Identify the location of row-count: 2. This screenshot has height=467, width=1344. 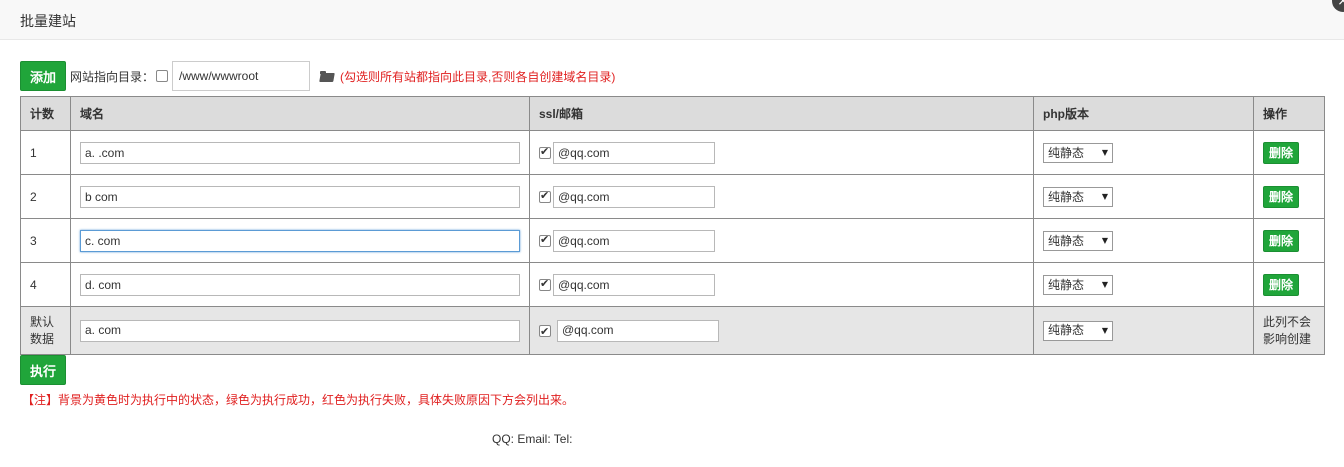
(45, 196).